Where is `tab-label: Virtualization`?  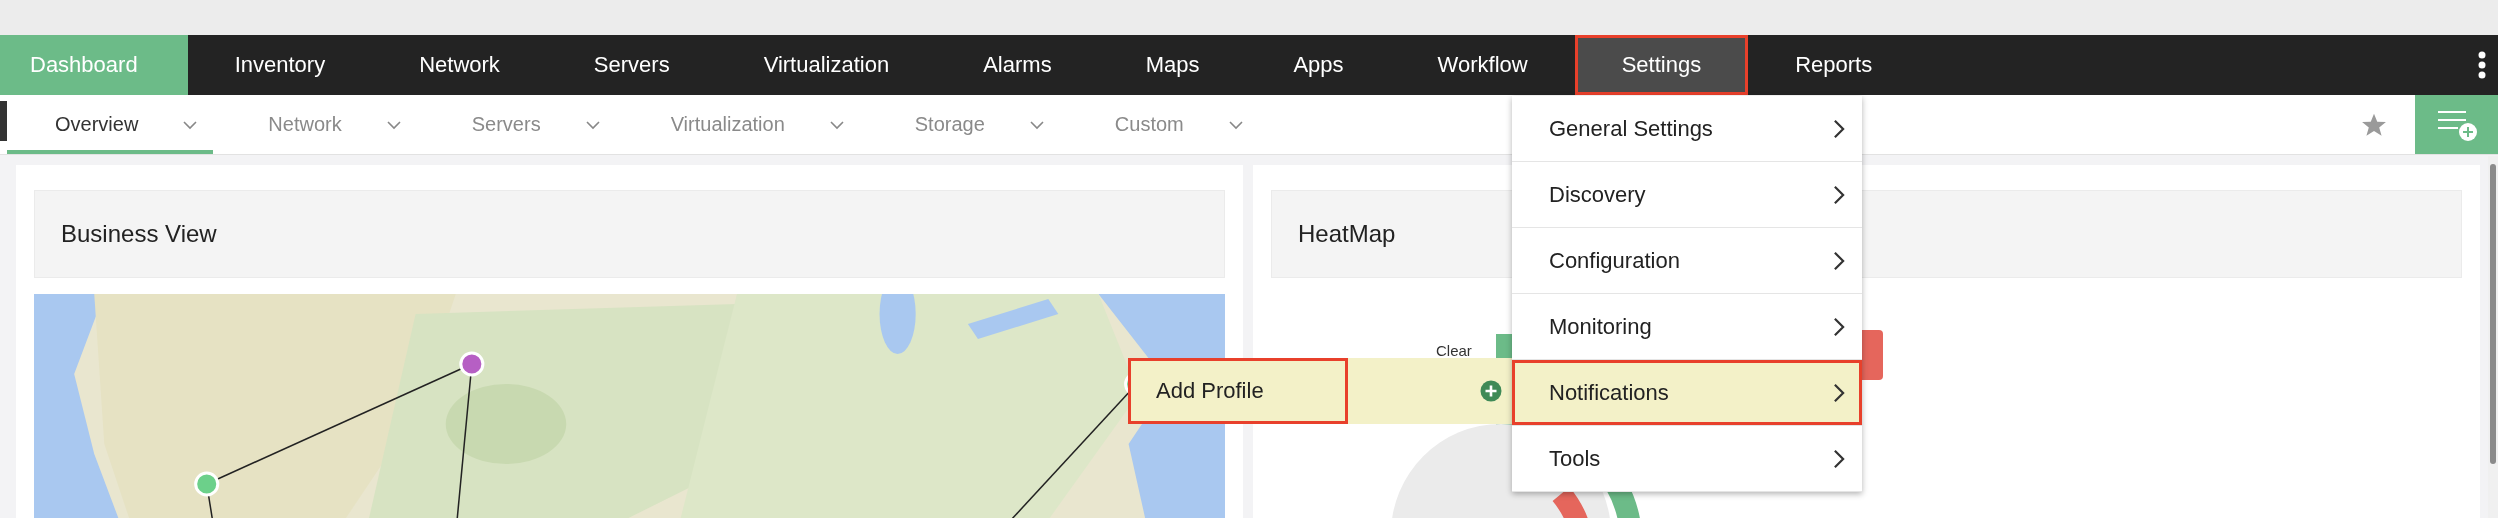
tab-label: Virtualization is located at coordinates (727, 124).